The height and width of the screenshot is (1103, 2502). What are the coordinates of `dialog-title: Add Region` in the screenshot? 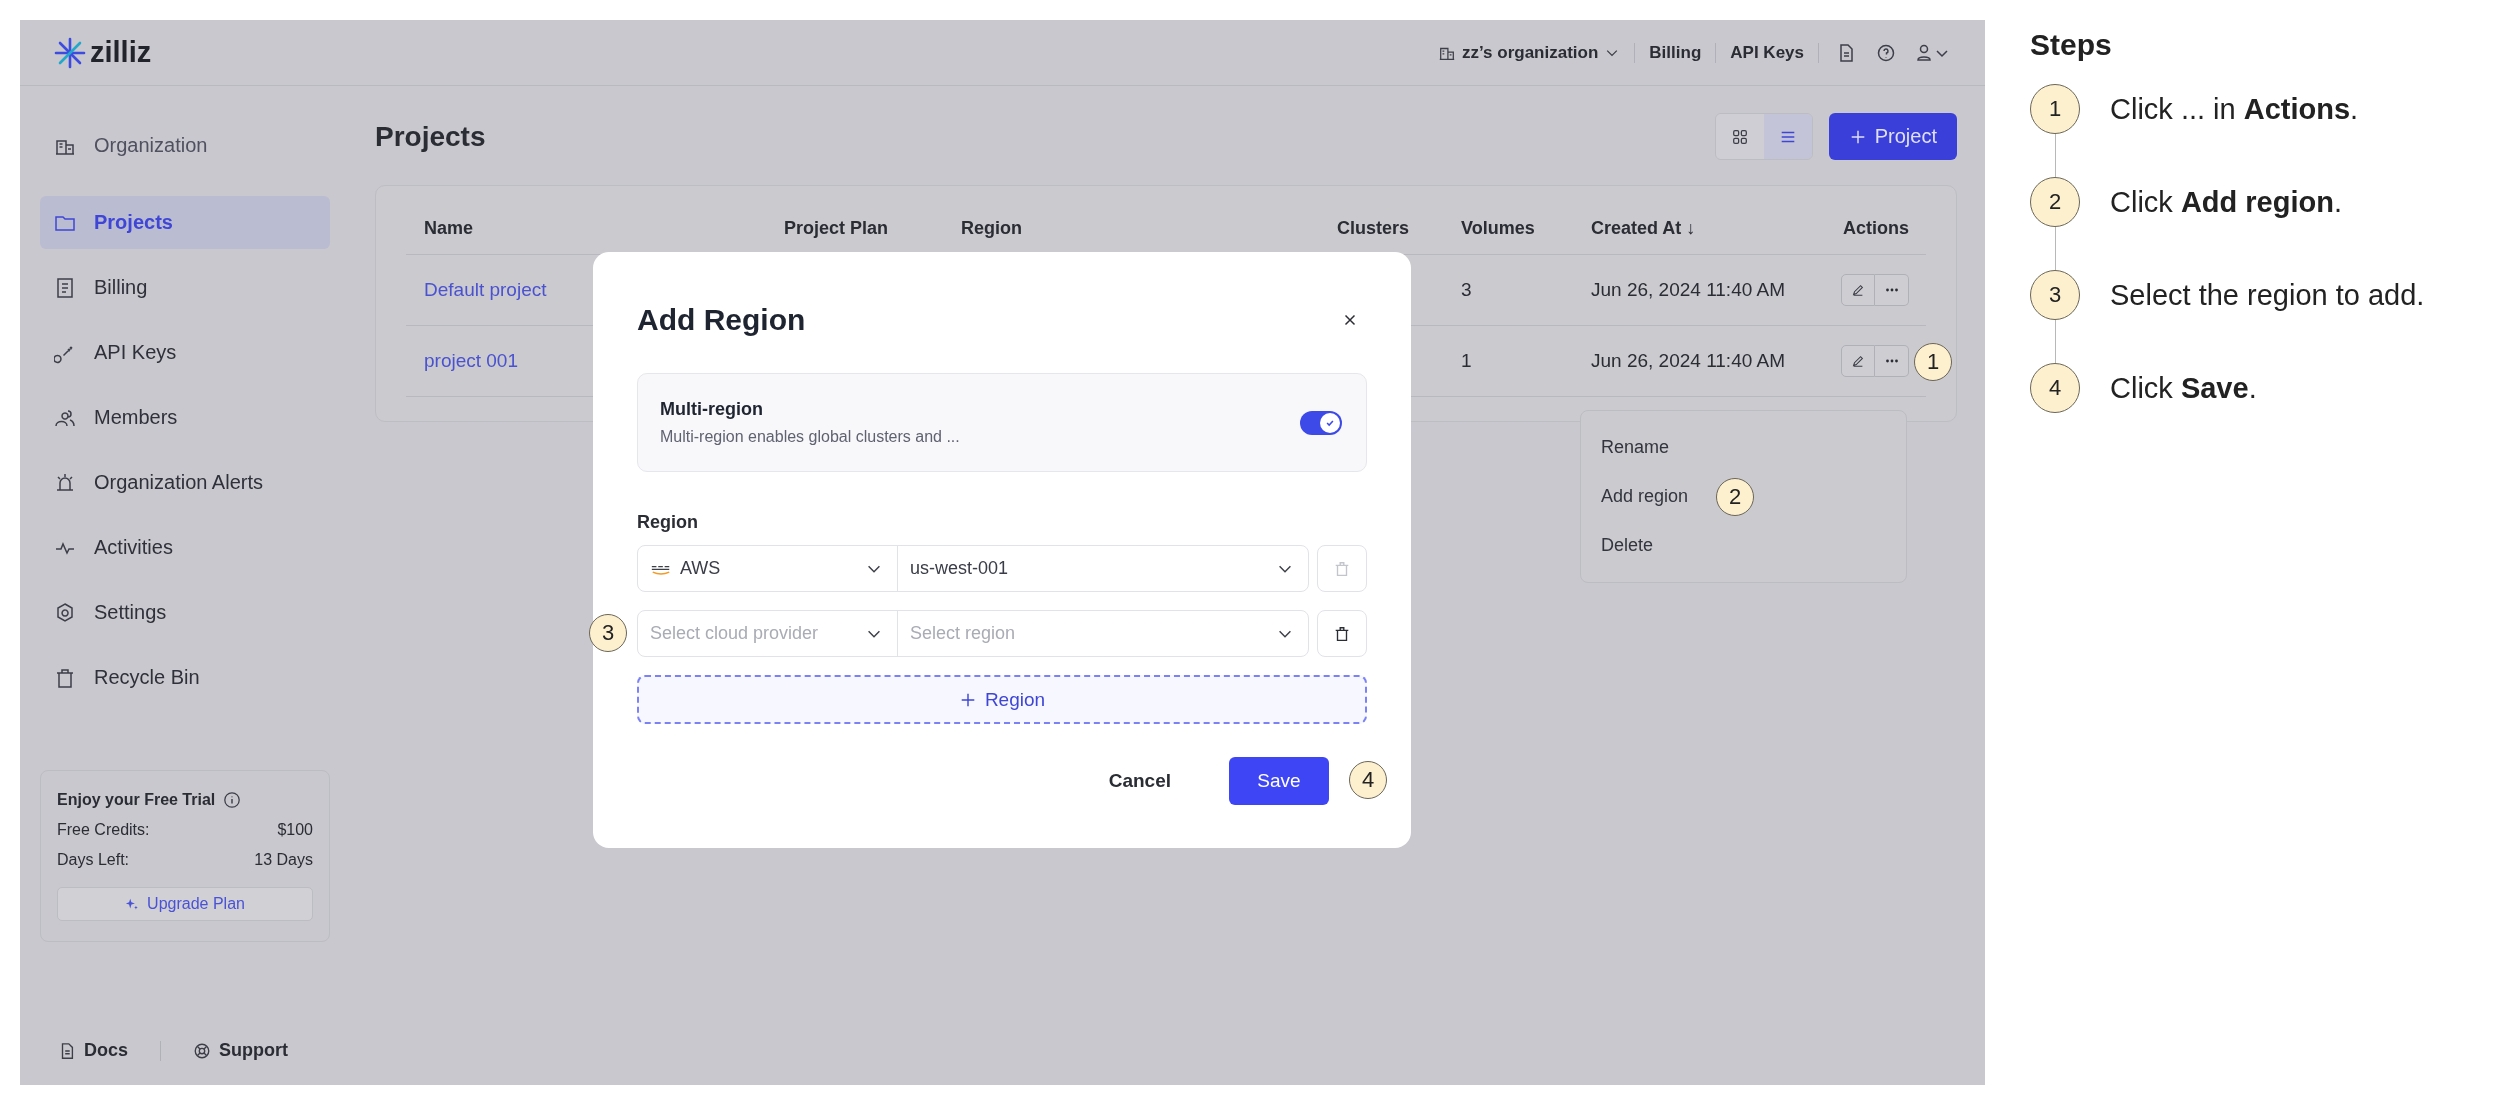 It's located at (721, 320).